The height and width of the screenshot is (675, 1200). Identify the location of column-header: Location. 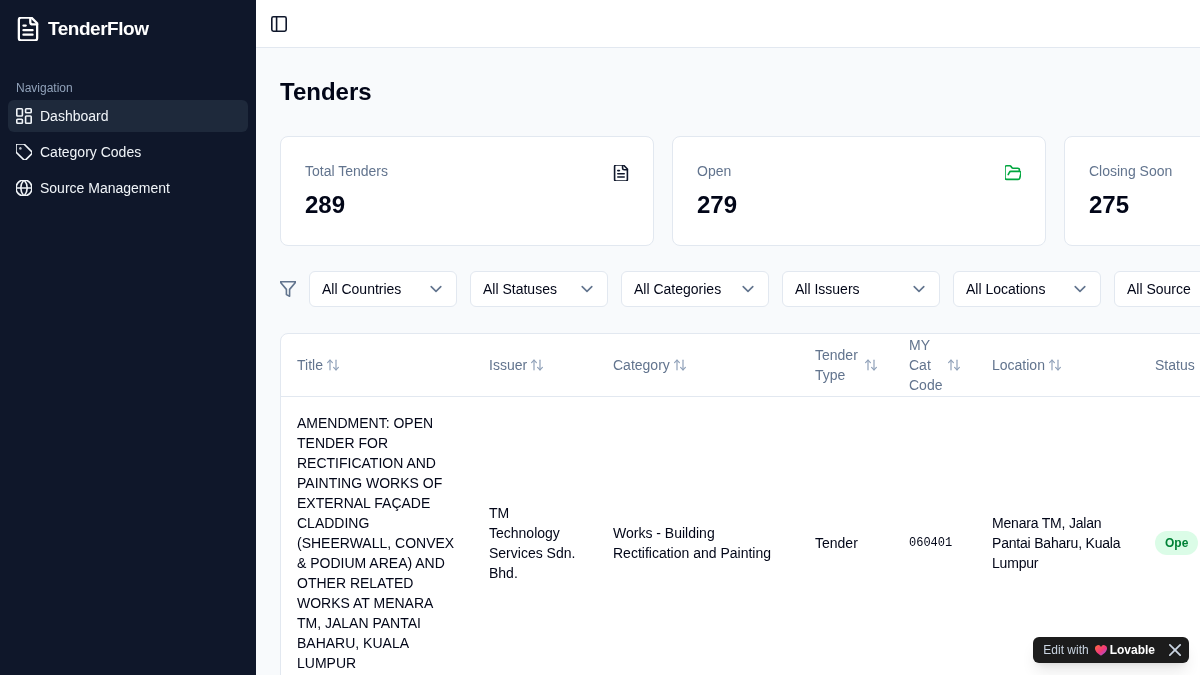
(1018, 364).